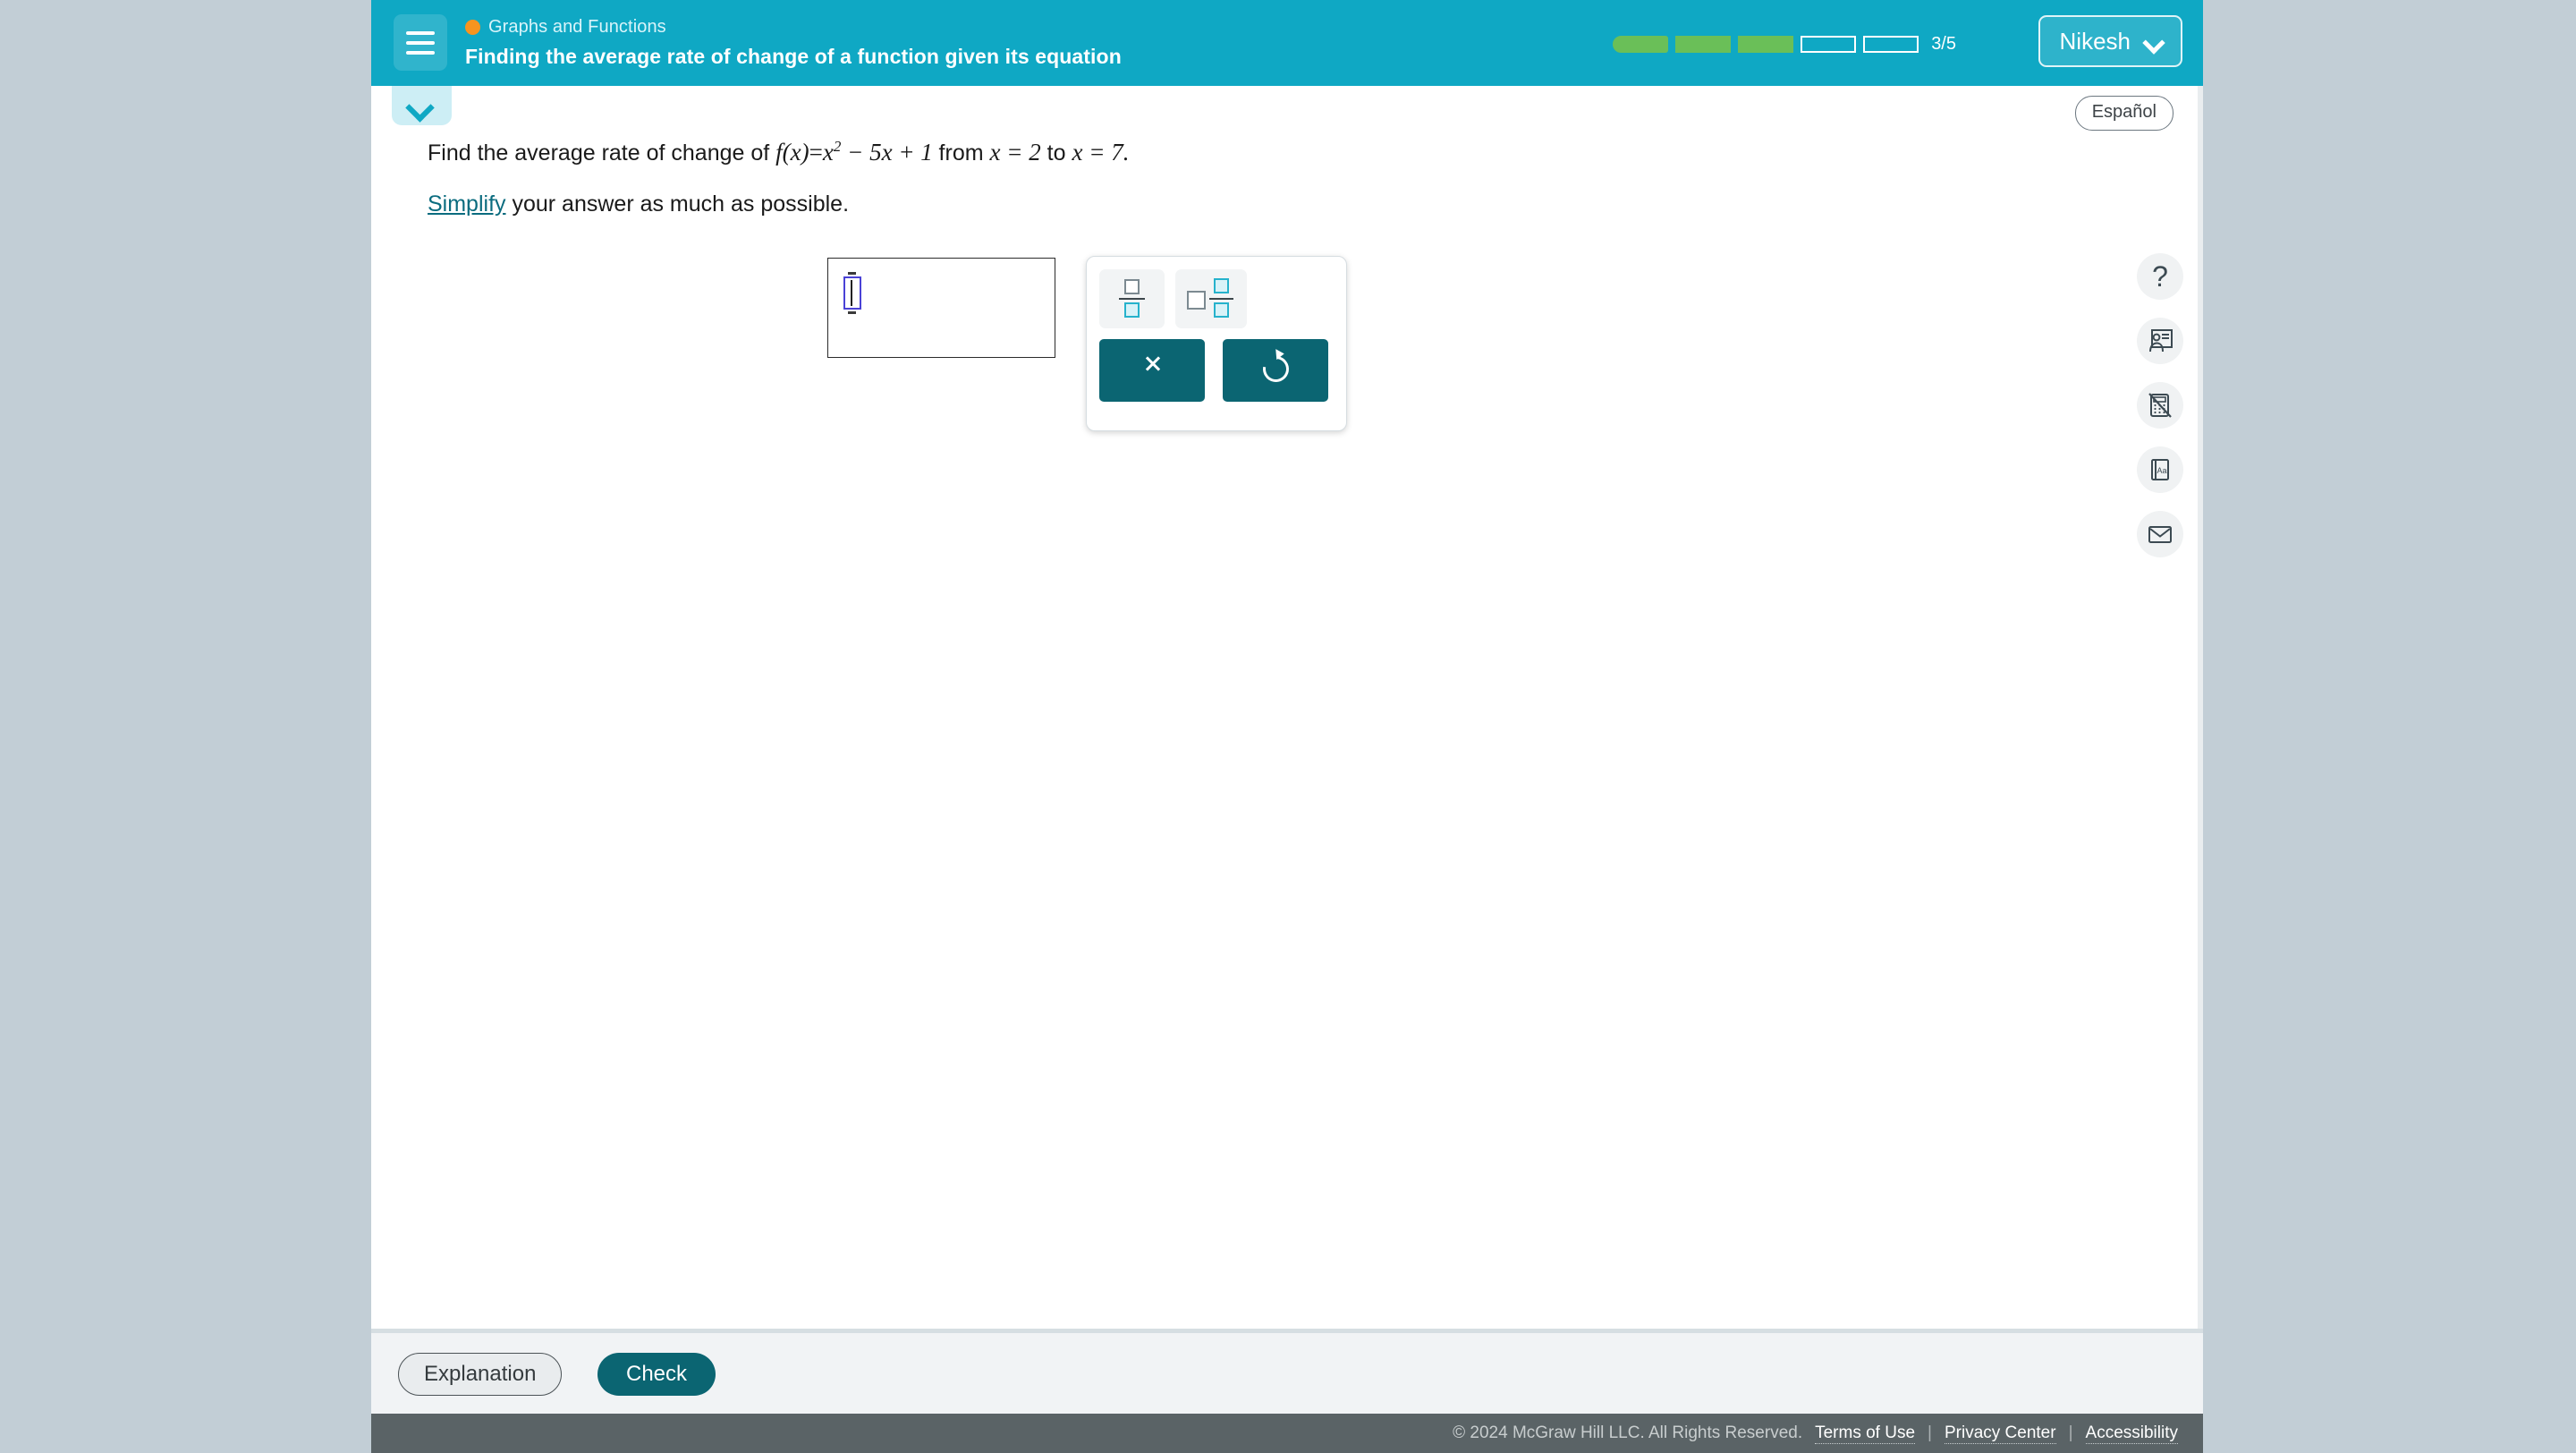 Image resolution: width=2576 pixels, height=1453 pixels. Describe the element at coordinates (2124, 113) in the screenshot. I see `language-toggle-button: Español` at that location.